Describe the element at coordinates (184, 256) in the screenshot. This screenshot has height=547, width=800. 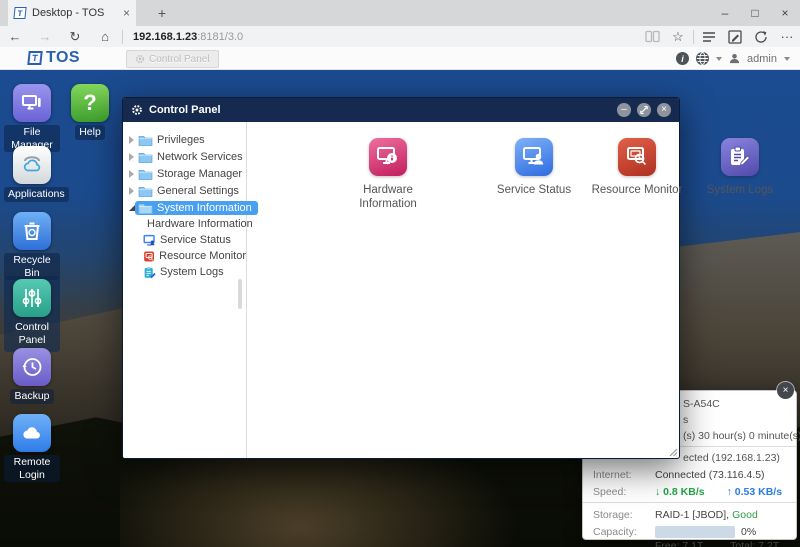
I see `tree-item-resource-monitor: Resource Monitor` at that location.